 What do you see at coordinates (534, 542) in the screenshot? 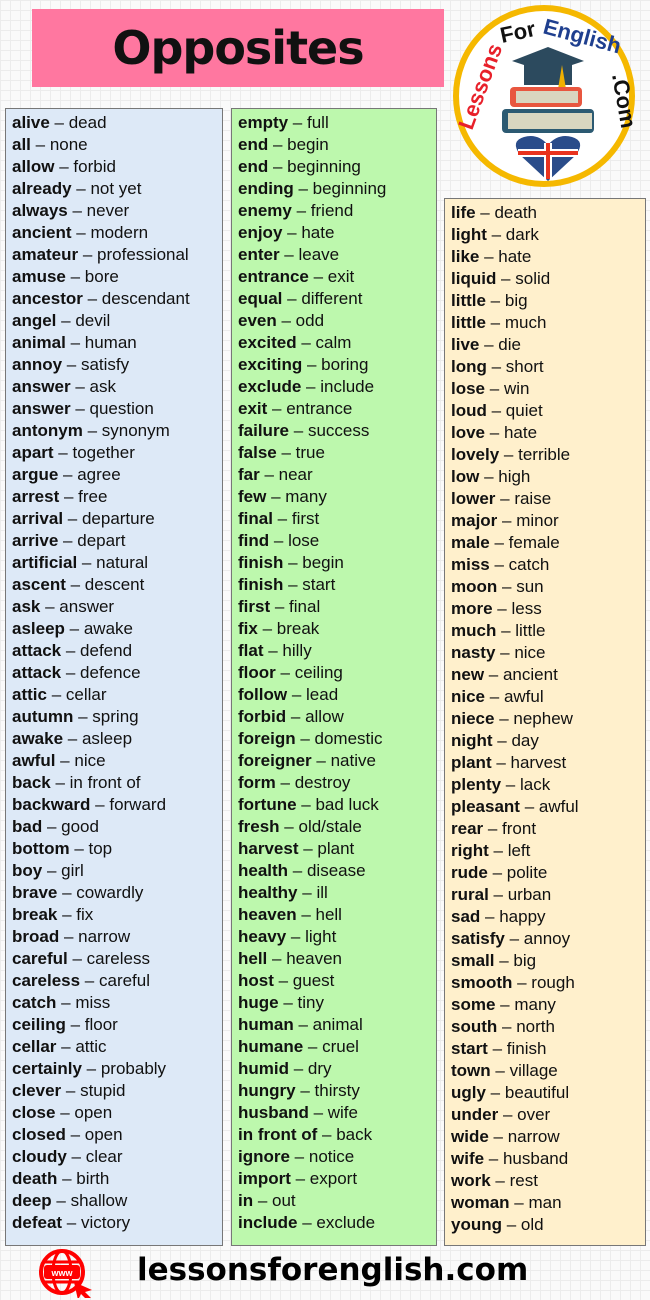
I see `opposite-word: female` at bounding box center [534, 542].